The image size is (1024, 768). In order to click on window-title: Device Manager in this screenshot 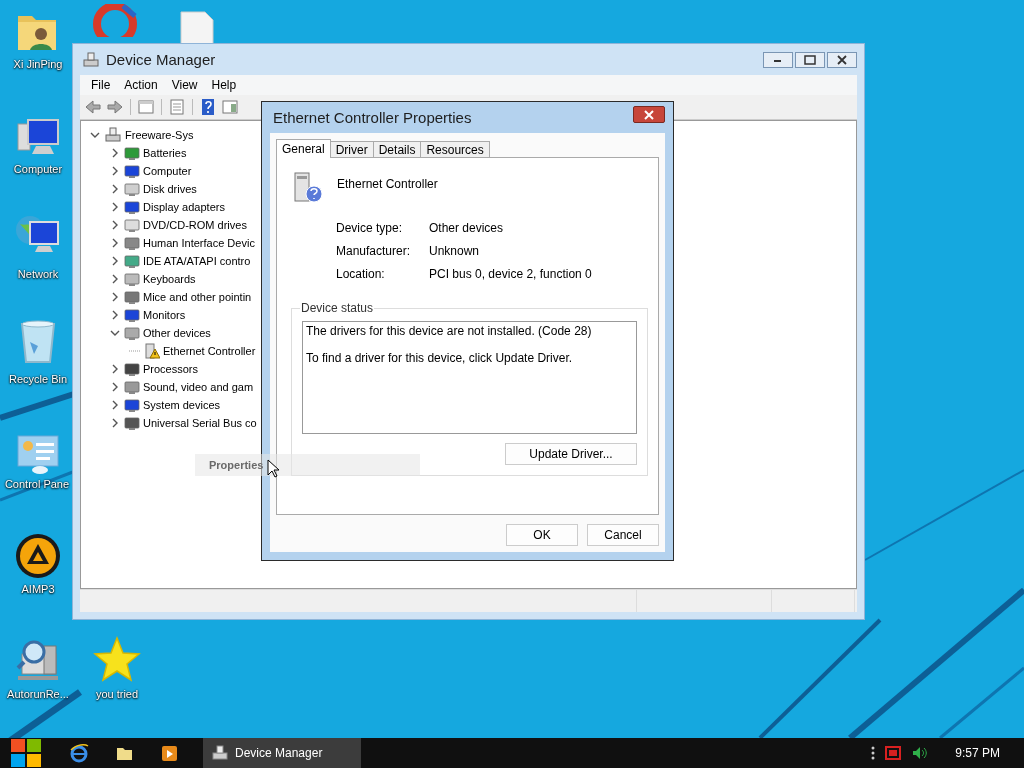, I will do `click(161, 59)`.